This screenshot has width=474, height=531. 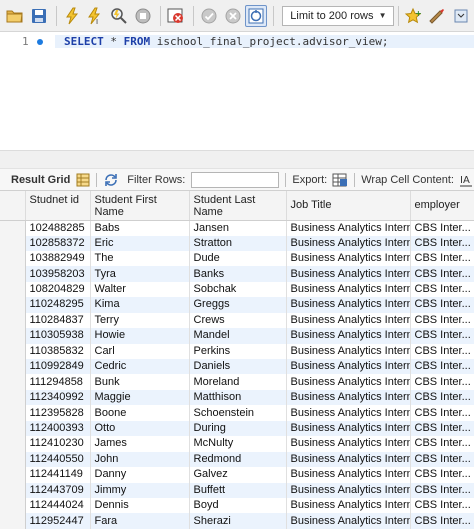 What do you see at coordinates (256, 15) in the screenshot?
I see `autocommit-icon` at bounding box center [256, 15].